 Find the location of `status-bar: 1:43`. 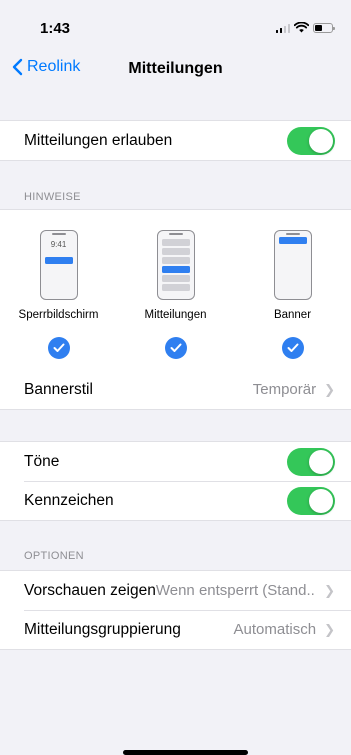

status-bar: 1:43 is located at coordinates (175, 24).